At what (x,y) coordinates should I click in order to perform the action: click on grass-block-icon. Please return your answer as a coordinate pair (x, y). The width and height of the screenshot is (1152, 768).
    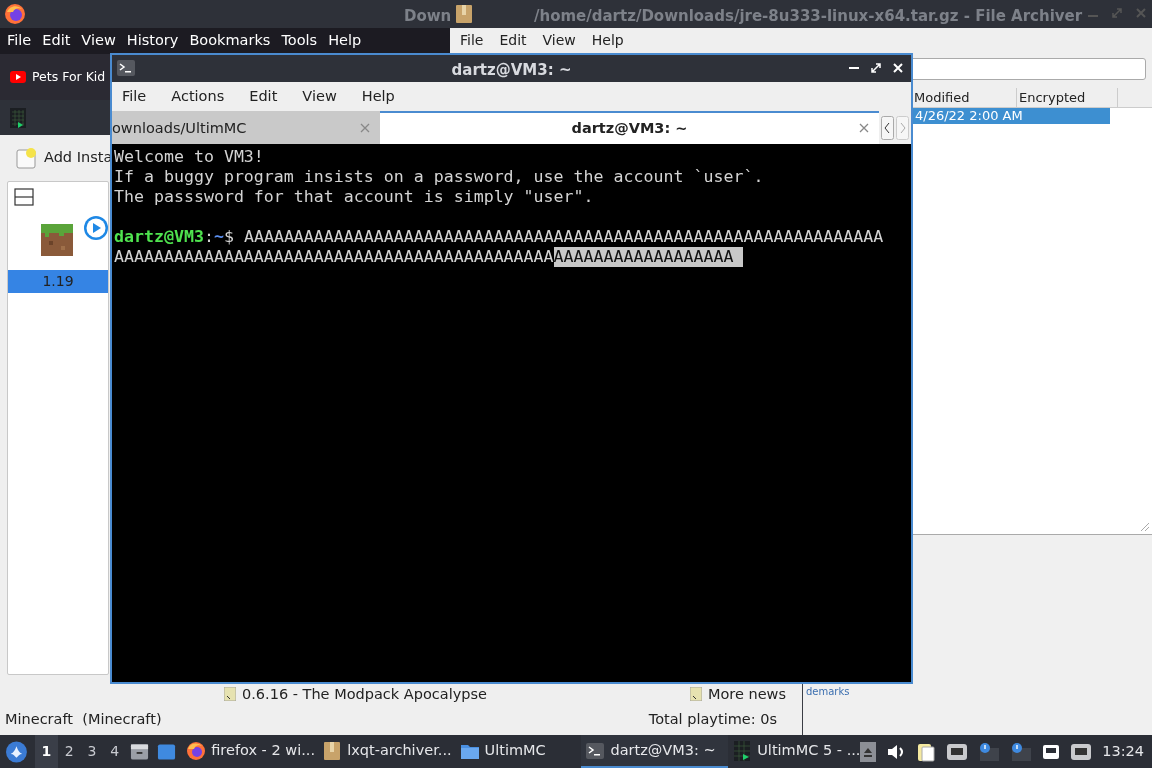
    Looking at the image, I should click on (57, 240).